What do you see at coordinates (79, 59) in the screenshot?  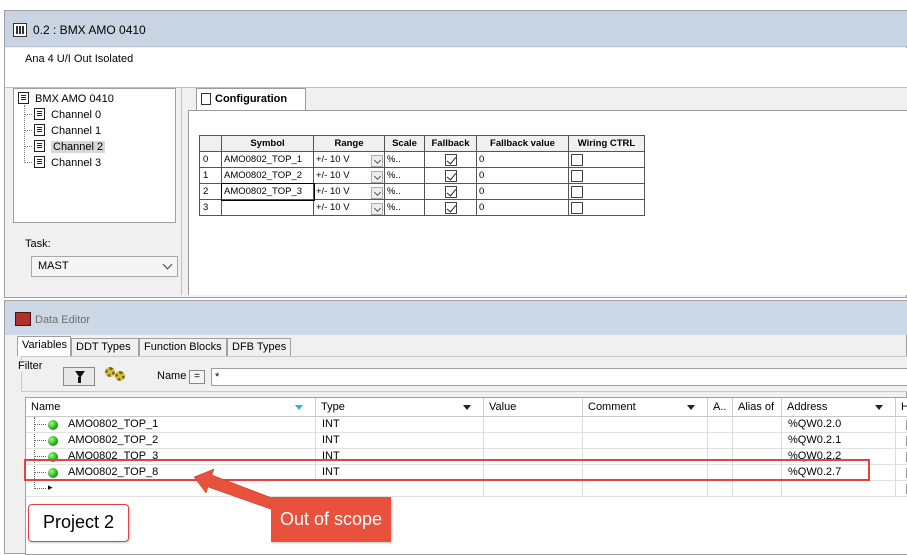 I see `module-description: Ana 4 U/I Out Isolated` at bounding box center [79, 59].